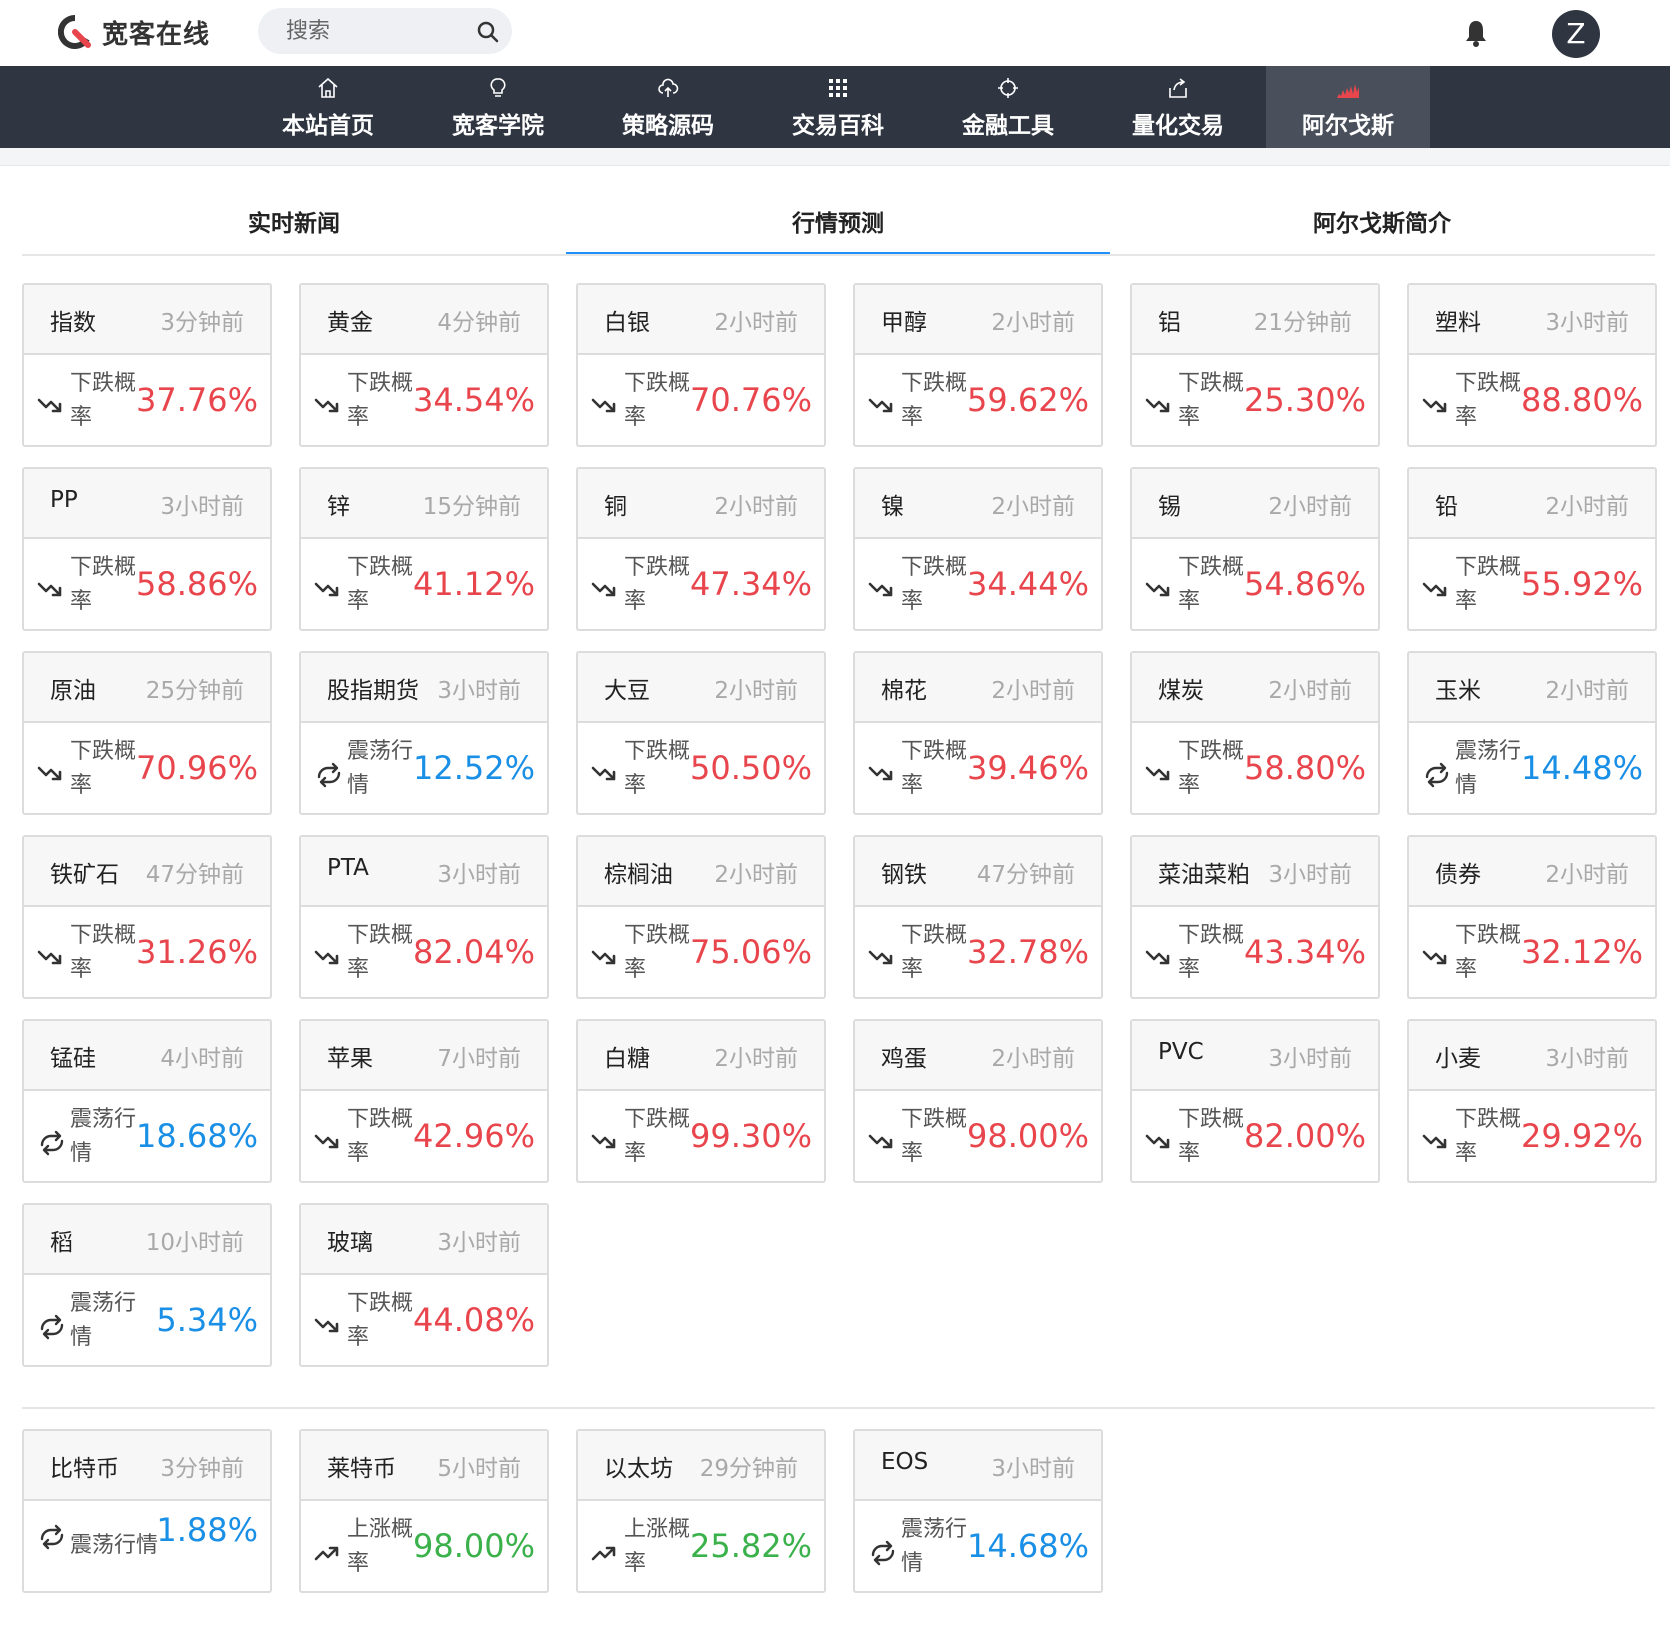 The width and height of the screenshot is (1670, 1632). I want to click on card-commodity-name: 塑料, so click(1458, 323).